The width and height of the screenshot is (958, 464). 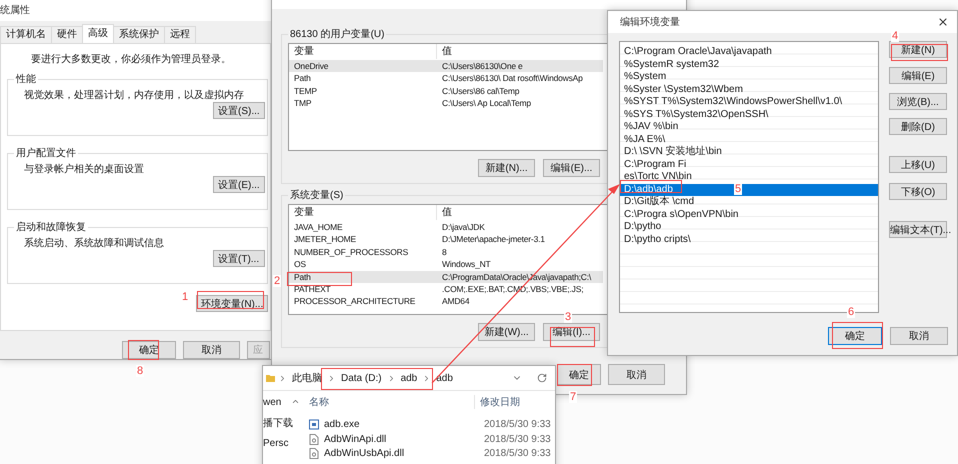 What do you see at coordinates (749, 114) in the screenshot?
I see `path-item: %SYS T%\System32\OpenSSH\` at bounding box center [749, 114].